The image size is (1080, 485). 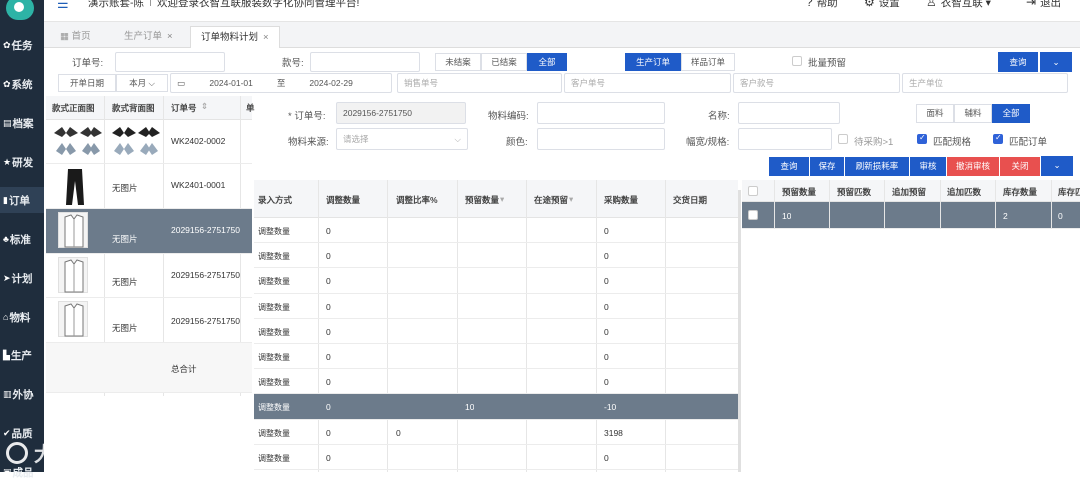 I want to click on sales-order-input: 销售单号, so click(x=479, y=83).